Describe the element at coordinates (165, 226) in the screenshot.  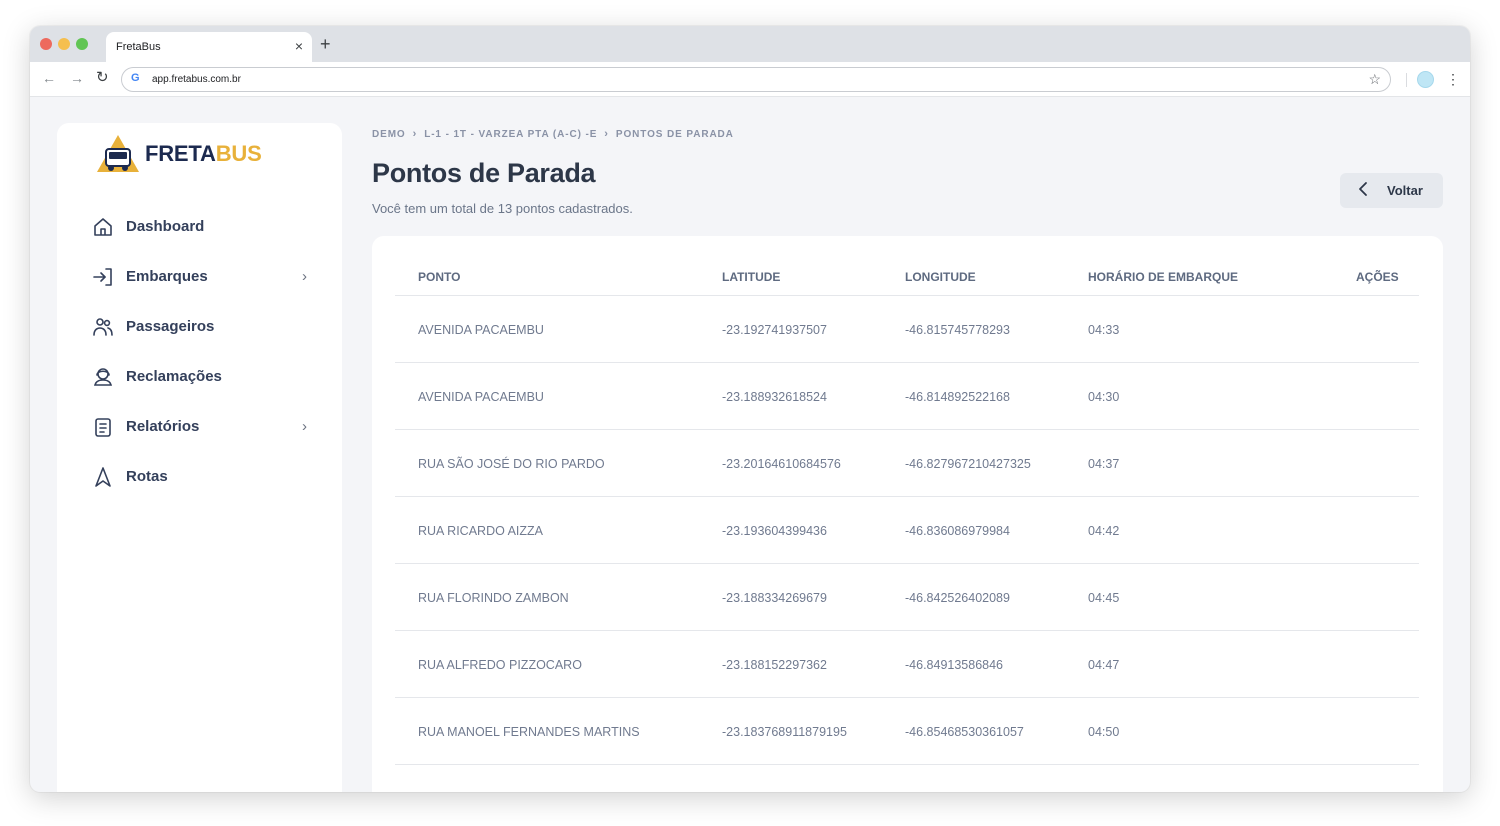
I see `sidebar-item-label: Dashboard` at that location.